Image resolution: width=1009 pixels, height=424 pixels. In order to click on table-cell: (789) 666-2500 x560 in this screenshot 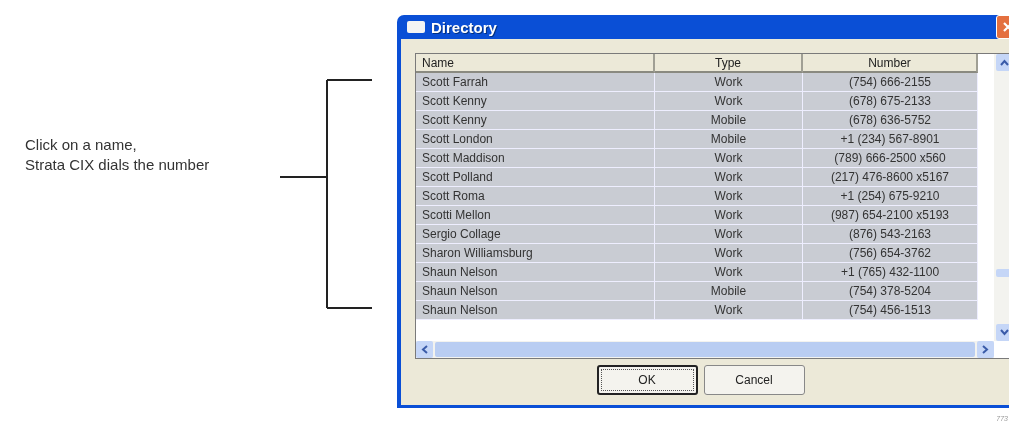, I will do `click(890, 158)`.